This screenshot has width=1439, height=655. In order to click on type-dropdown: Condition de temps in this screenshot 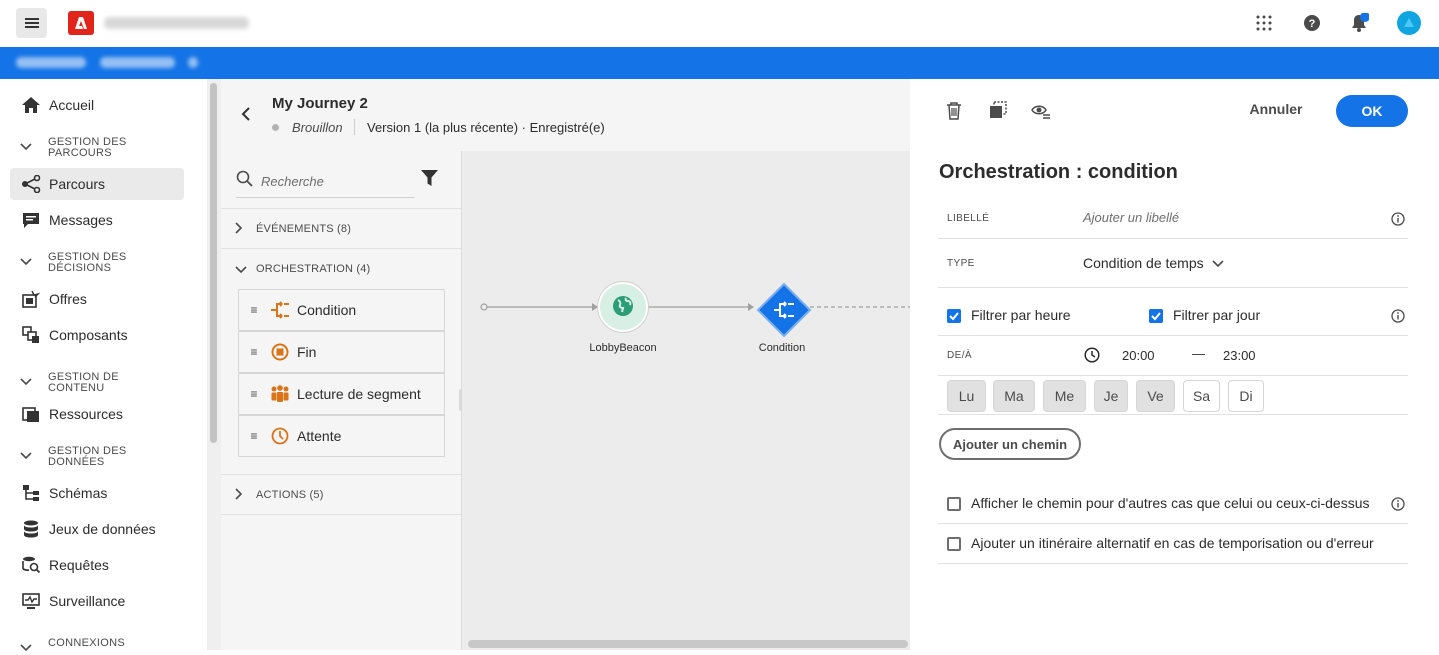, I will do `click(1153, 263)`.